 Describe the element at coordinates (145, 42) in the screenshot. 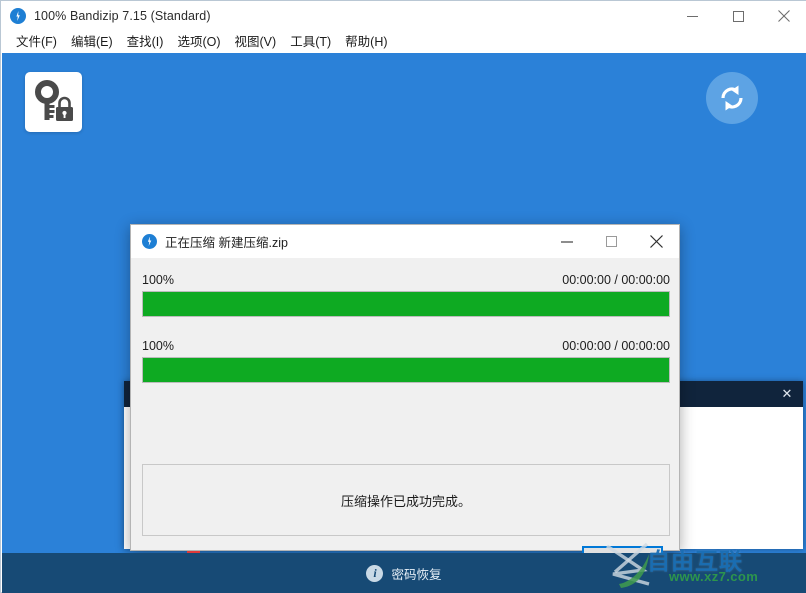

I see `menu-find: 查找(I)` at that location.